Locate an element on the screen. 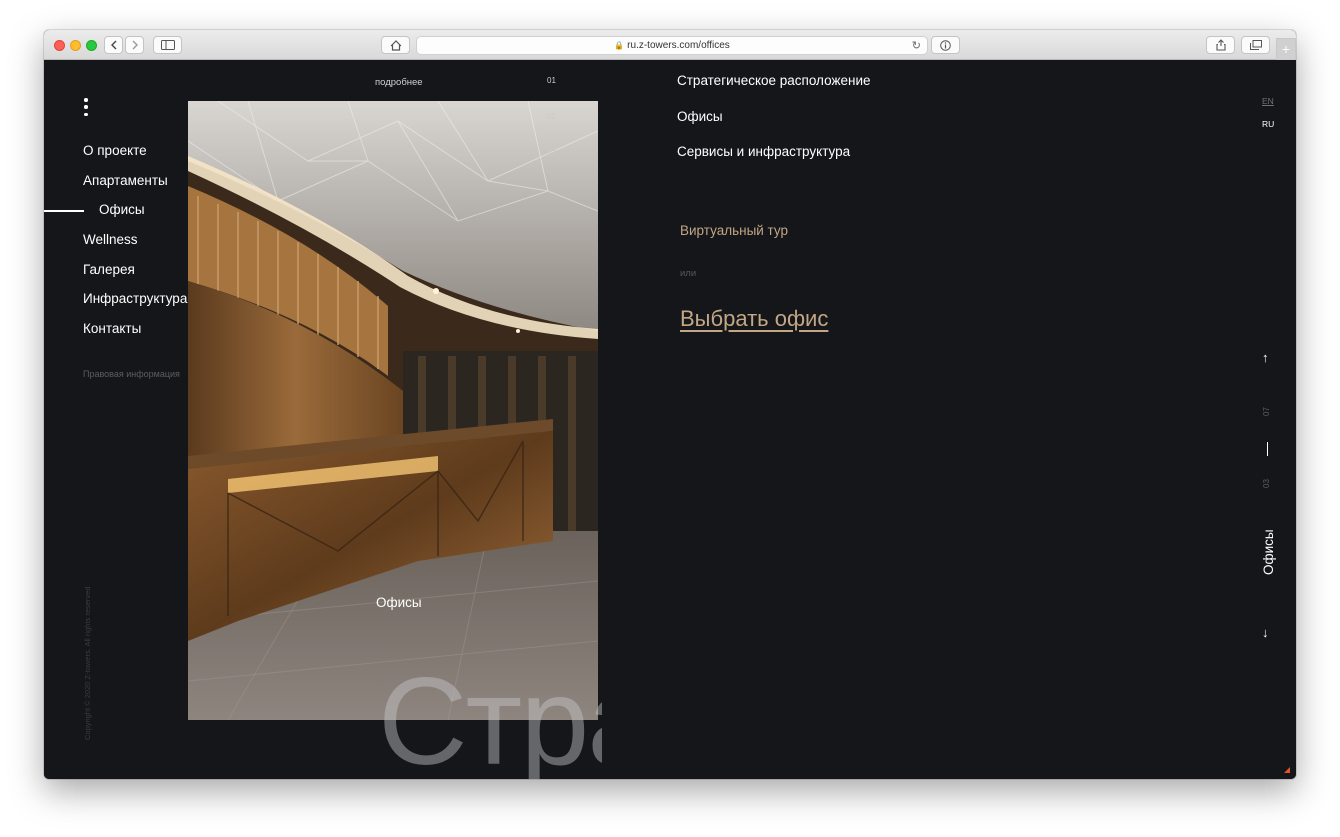 The height and width of the screenshot is (837, 1340). home-button is located at coordinates (395, 45).